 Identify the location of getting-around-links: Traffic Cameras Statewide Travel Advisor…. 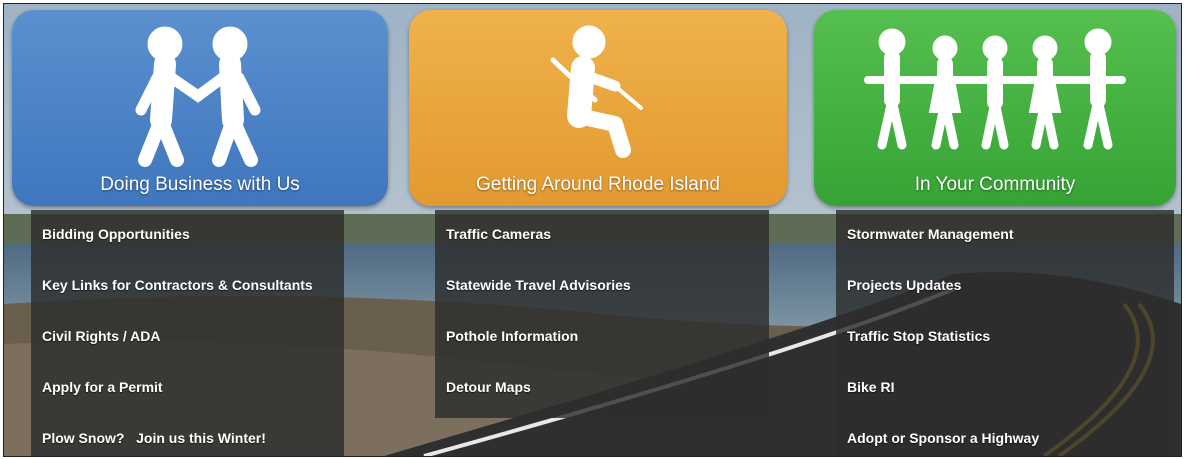
(602, 314).